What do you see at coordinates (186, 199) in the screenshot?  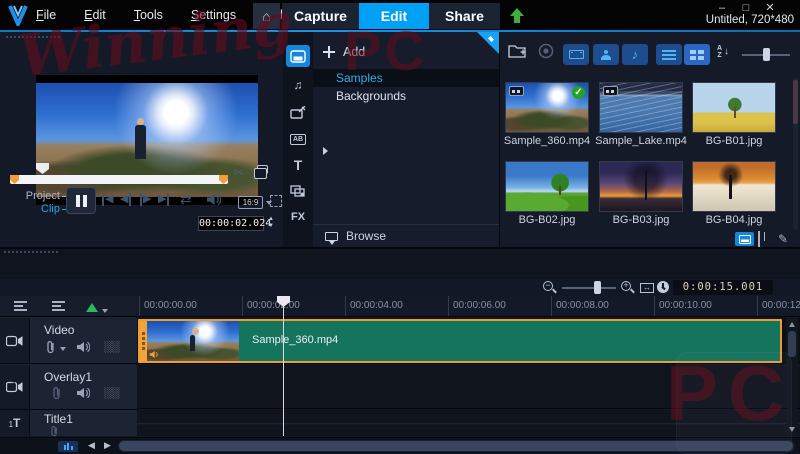 I see `repeat-icon: ⇄` at bounding box center [186, 199].